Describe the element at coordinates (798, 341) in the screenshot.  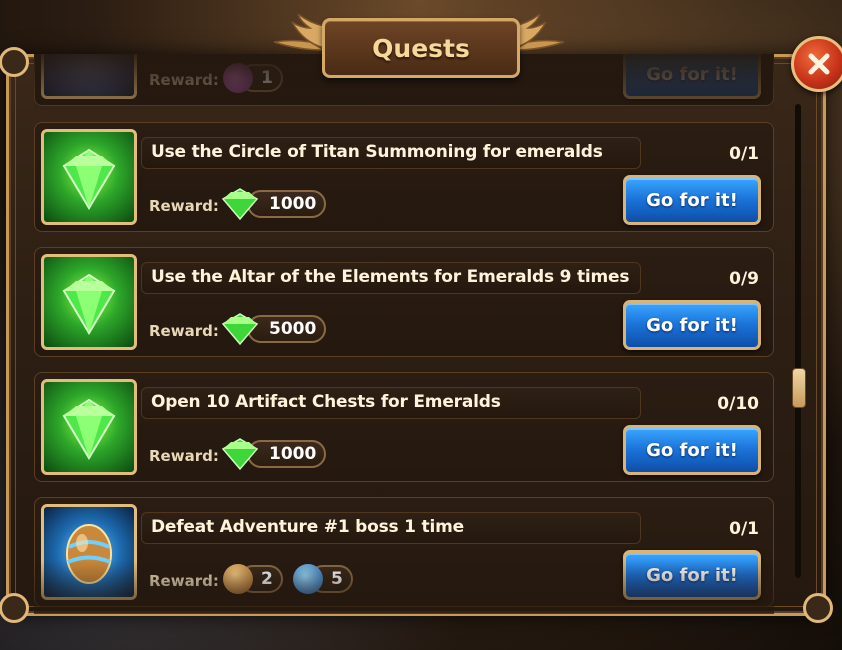
I see `scrollbar-track` at that location.